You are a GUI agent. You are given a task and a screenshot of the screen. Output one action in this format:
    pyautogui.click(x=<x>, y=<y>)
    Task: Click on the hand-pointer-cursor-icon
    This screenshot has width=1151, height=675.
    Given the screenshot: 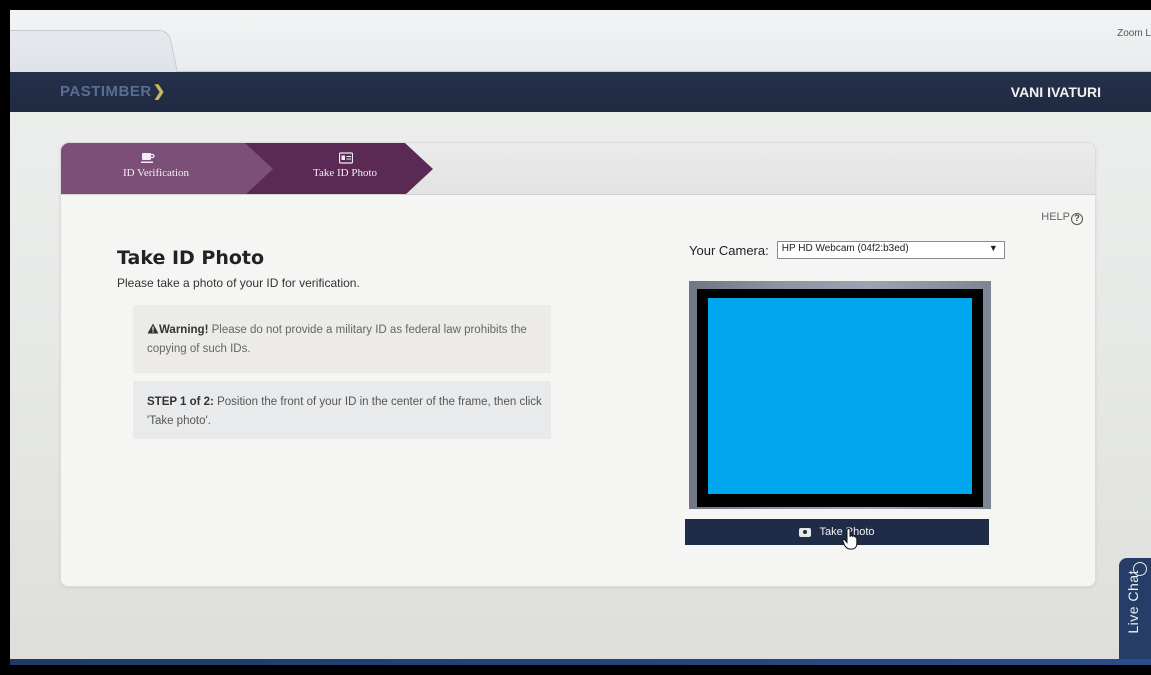 What is the action you would take?
    pyautogui.click(x=850, y=539)
    